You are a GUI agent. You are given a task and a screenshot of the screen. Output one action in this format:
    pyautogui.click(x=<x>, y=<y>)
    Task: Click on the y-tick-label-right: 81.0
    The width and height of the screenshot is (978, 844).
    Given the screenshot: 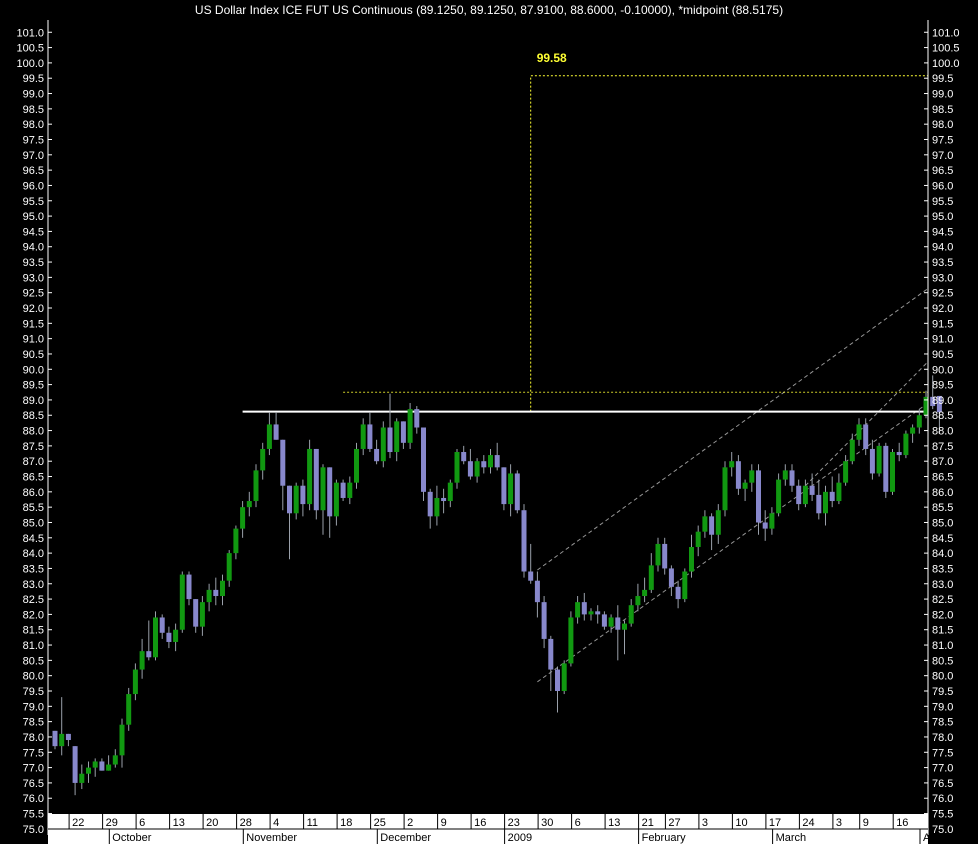 What is the action you would take?
    pyautogui.click(x=942, y=646)
    